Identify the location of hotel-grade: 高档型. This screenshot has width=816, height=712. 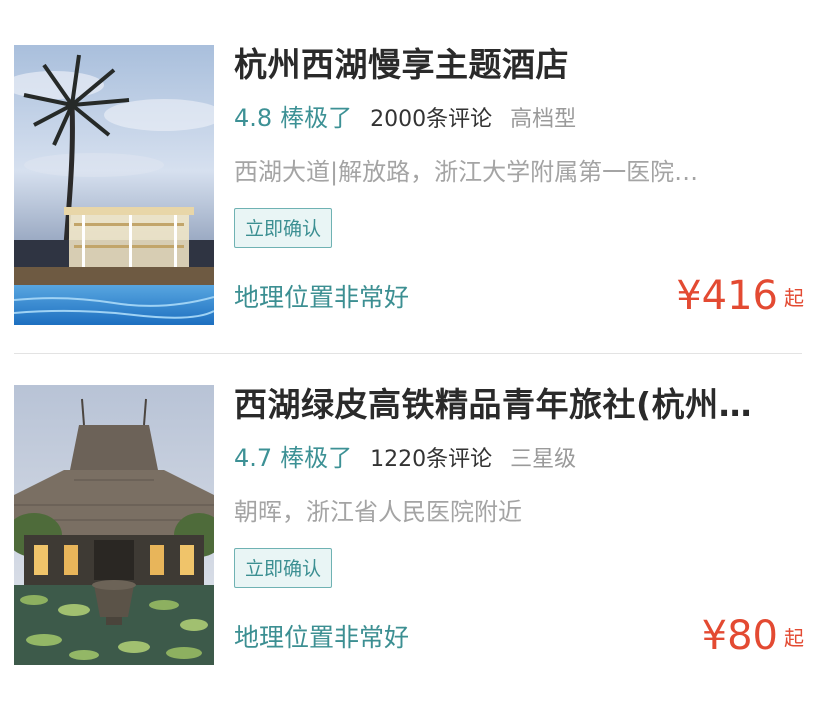
(543, 119).